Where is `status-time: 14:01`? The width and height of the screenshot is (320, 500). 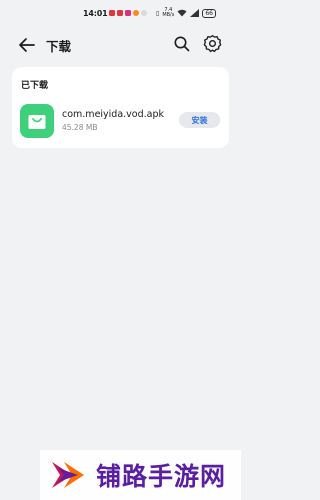 status-time: 14:01 is located at coordinates (95, 13).